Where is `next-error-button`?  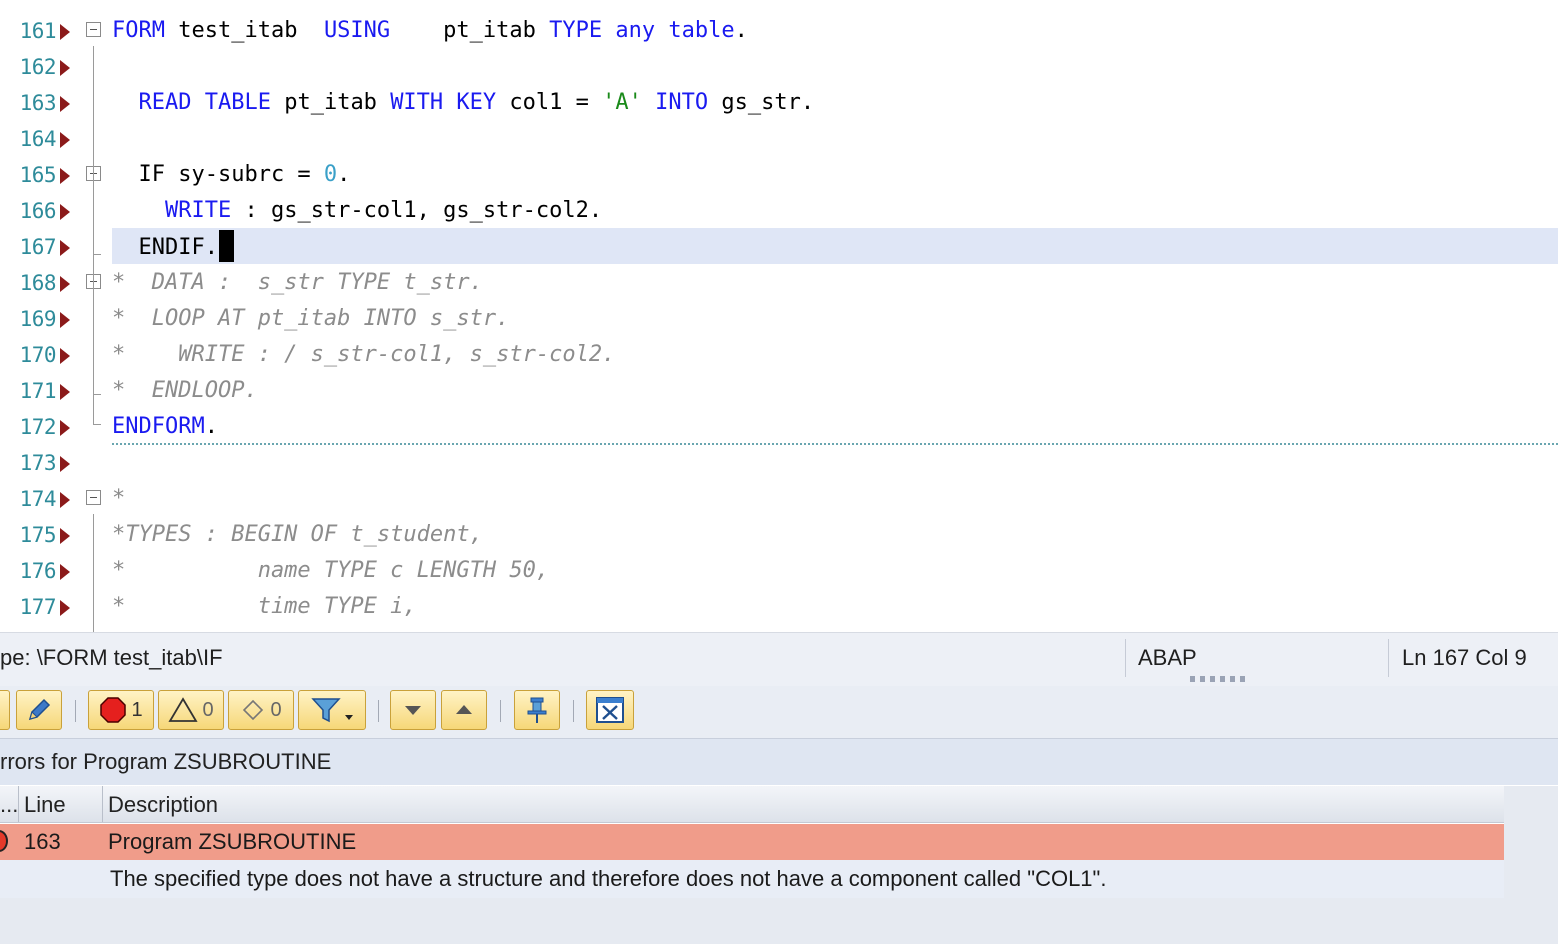 next-error-button is located at coordinates (413, 710).